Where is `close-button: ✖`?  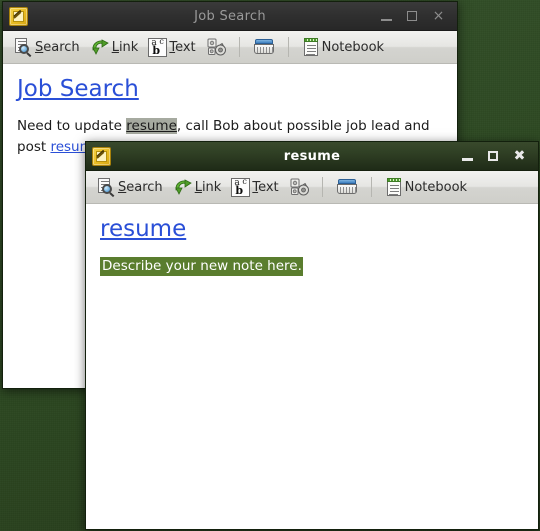 close-button: ✖ is located at coordinates (519, 156).